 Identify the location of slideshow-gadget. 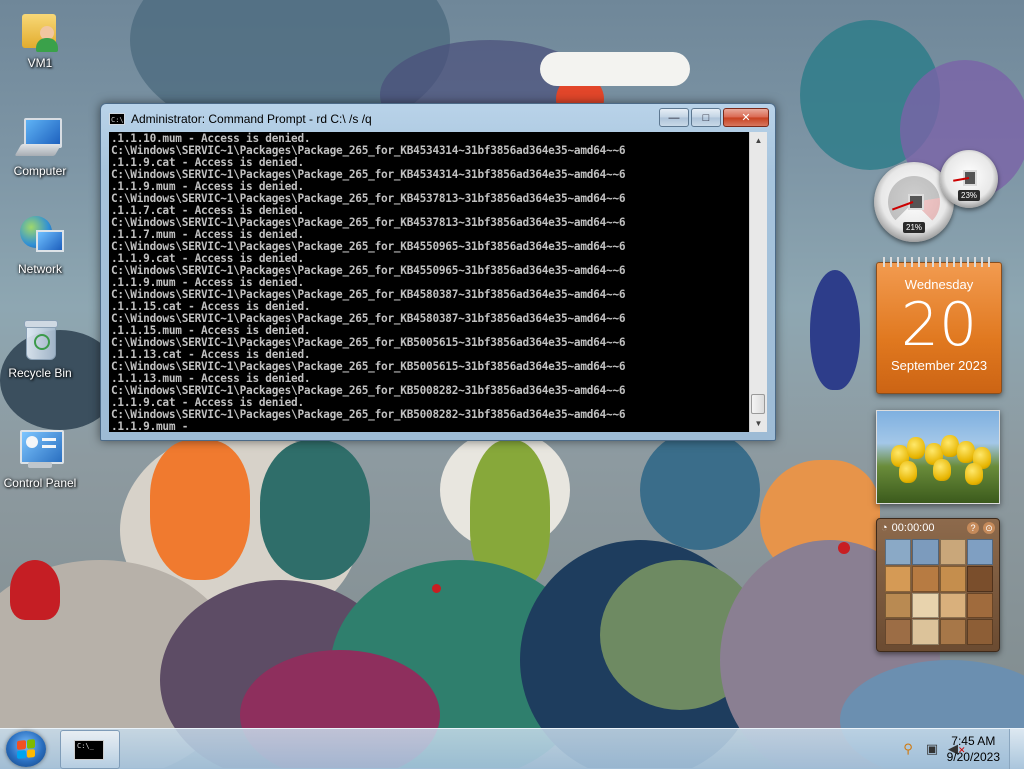
(938, 457).